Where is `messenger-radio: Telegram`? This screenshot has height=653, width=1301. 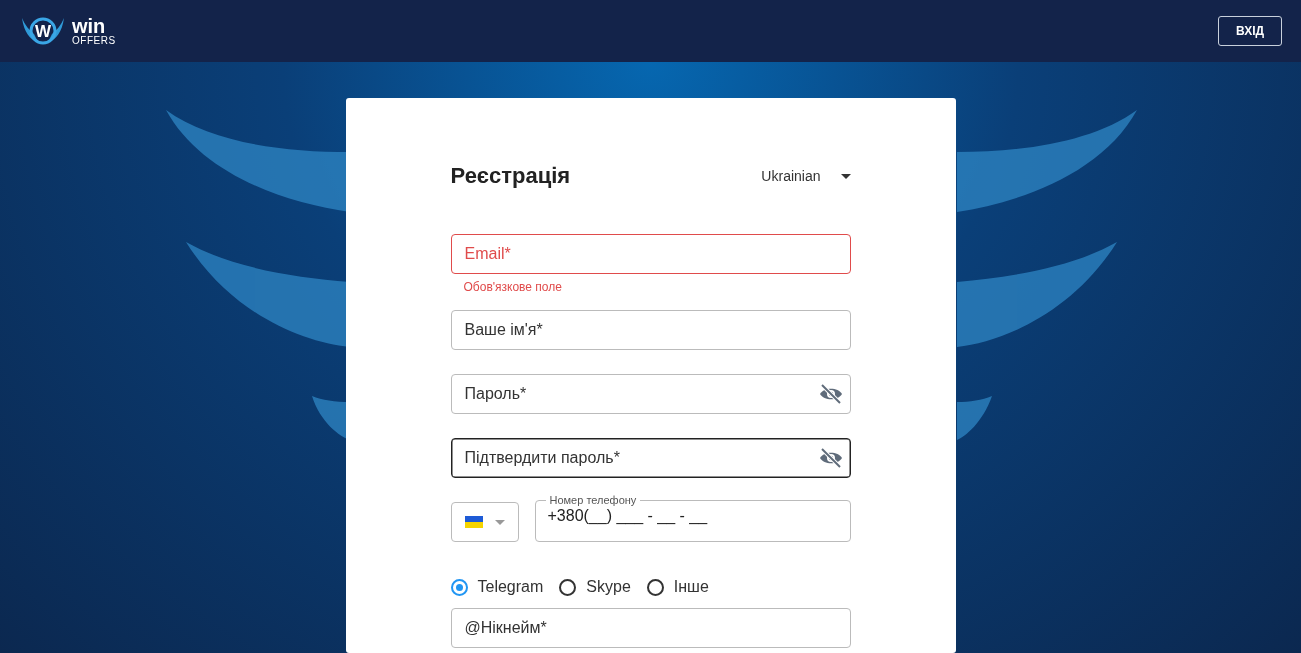 messenger-radio: Telegram is located at coordinates (497, 587).